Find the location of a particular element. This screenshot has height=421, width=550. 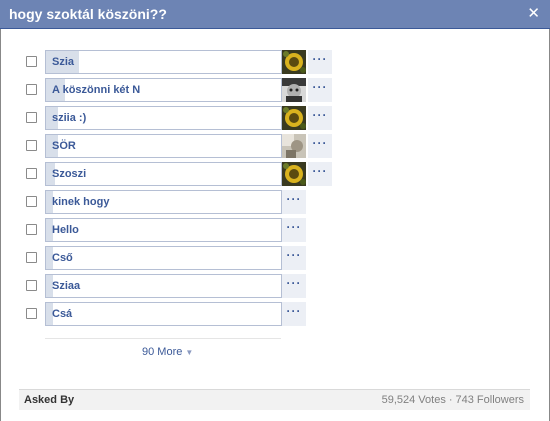

close-icon: ✕ is located at coordinates (533, 13).